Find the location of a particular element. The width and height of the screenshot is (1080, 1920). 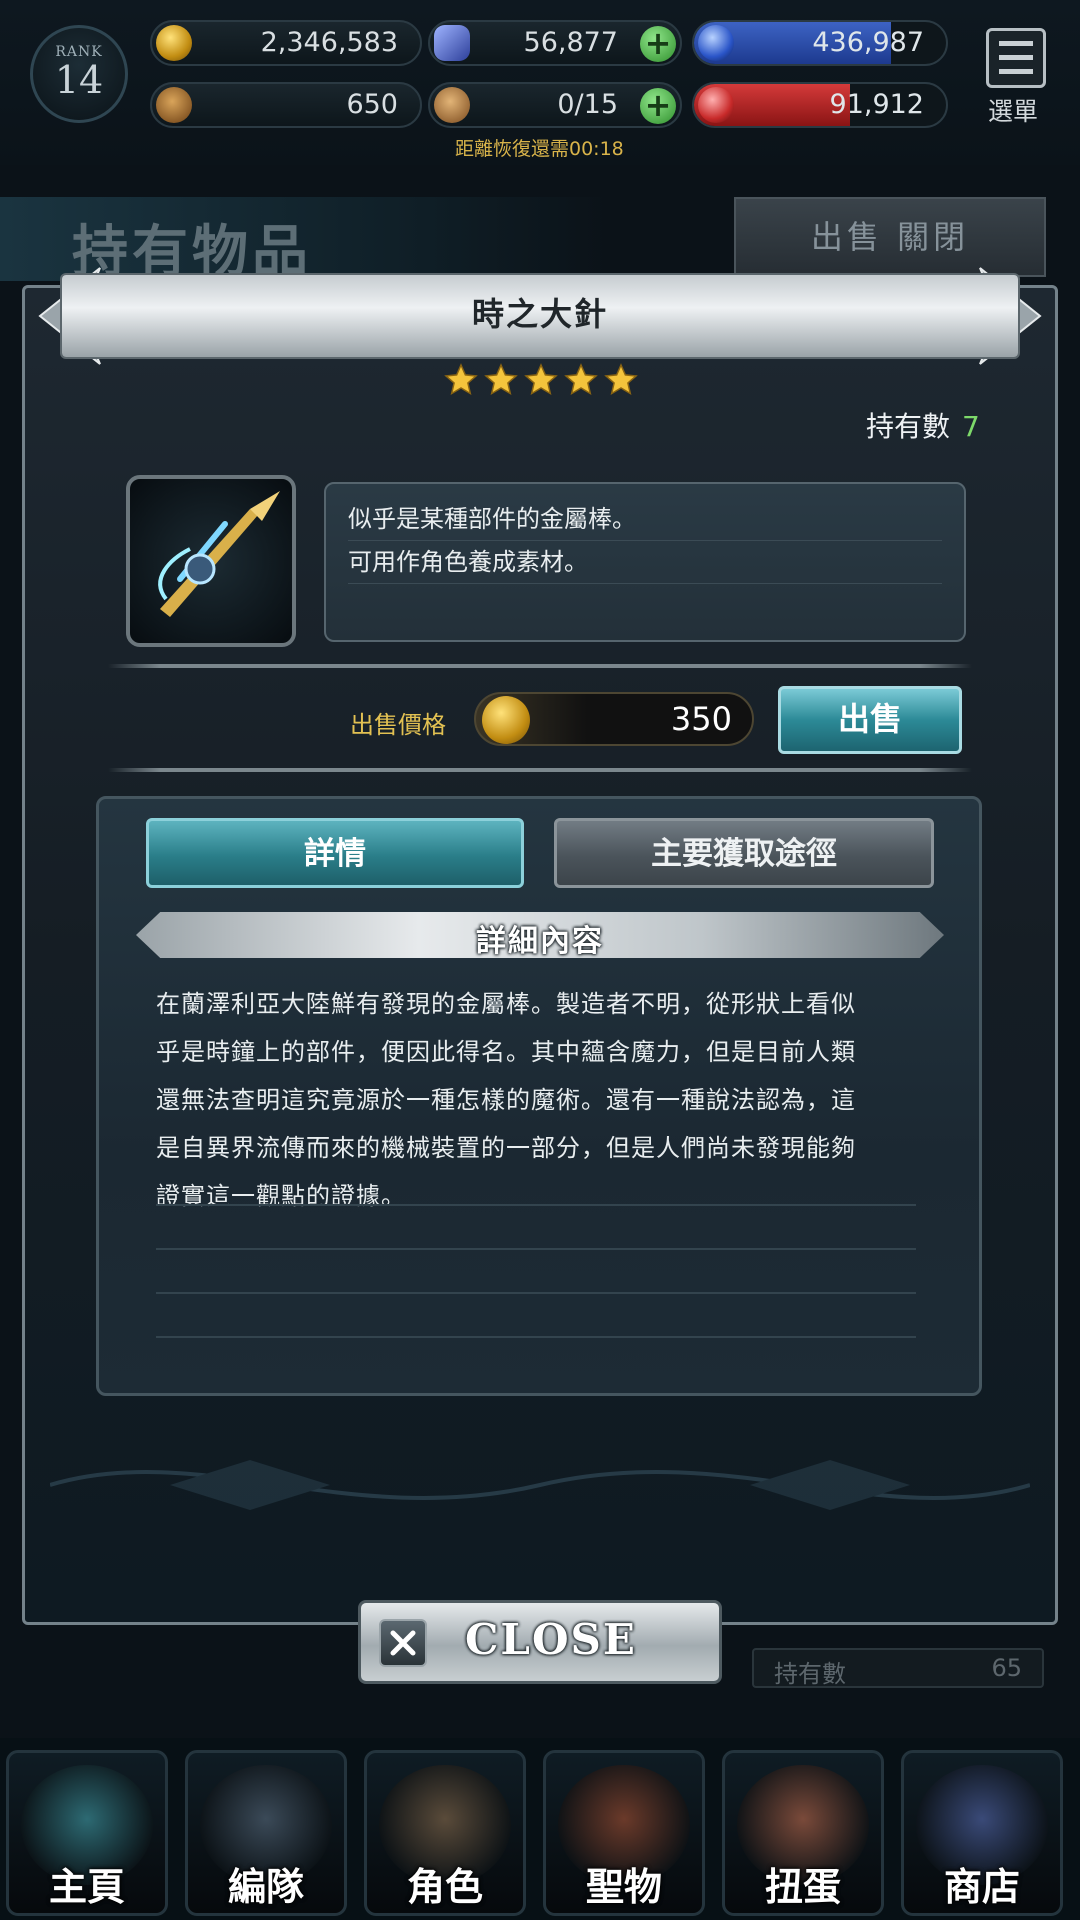

nav-item-party: 編隊 is located at coordinates (266, 1833).